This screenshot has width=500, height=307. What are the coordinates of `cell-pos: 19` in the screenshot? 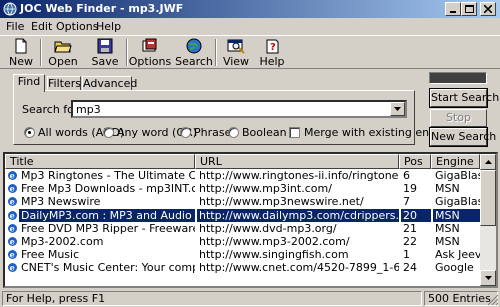 It's located at (410, 189).